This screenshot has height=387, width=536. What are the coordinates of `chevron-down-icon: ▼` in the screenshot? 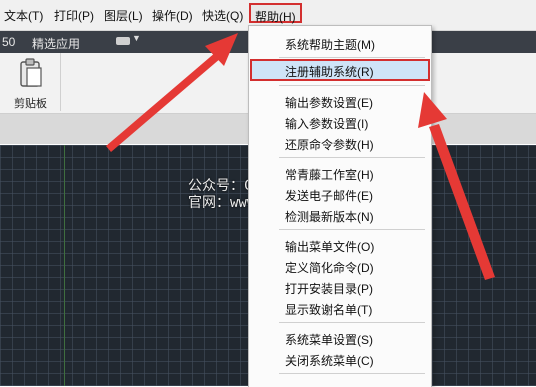 It's located at (136, 38).